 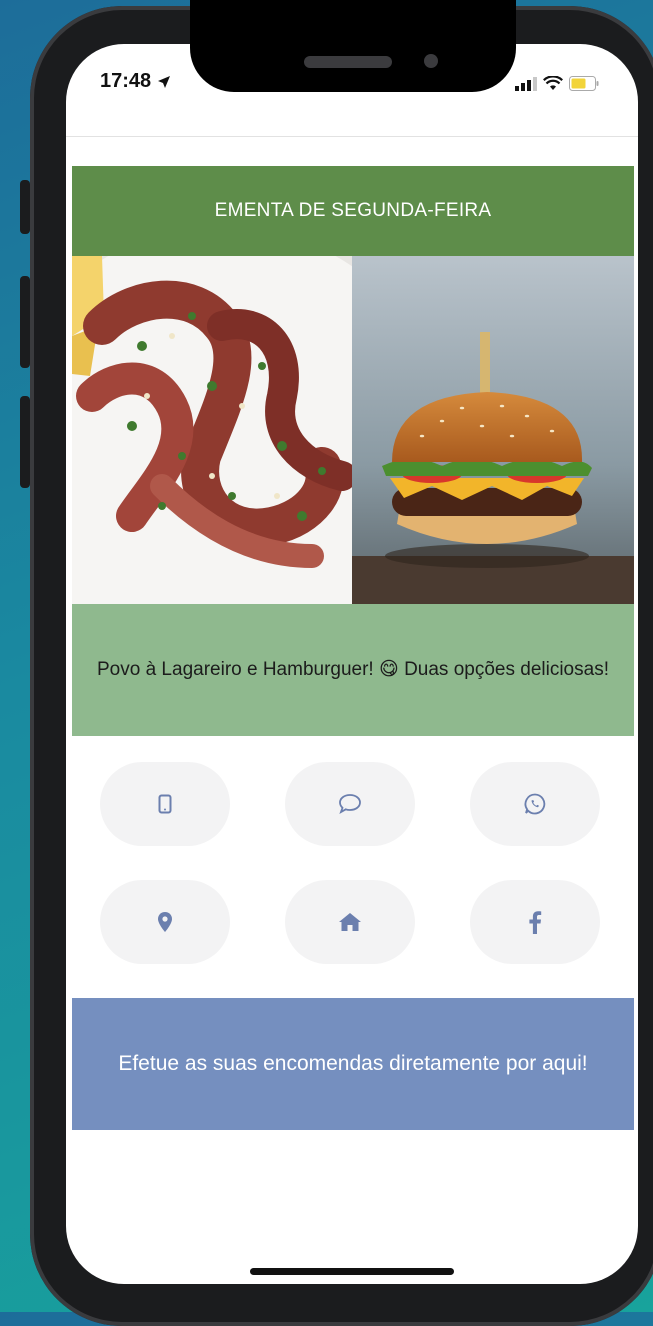 I want to click on front-camera, so click(x=431, y=61).